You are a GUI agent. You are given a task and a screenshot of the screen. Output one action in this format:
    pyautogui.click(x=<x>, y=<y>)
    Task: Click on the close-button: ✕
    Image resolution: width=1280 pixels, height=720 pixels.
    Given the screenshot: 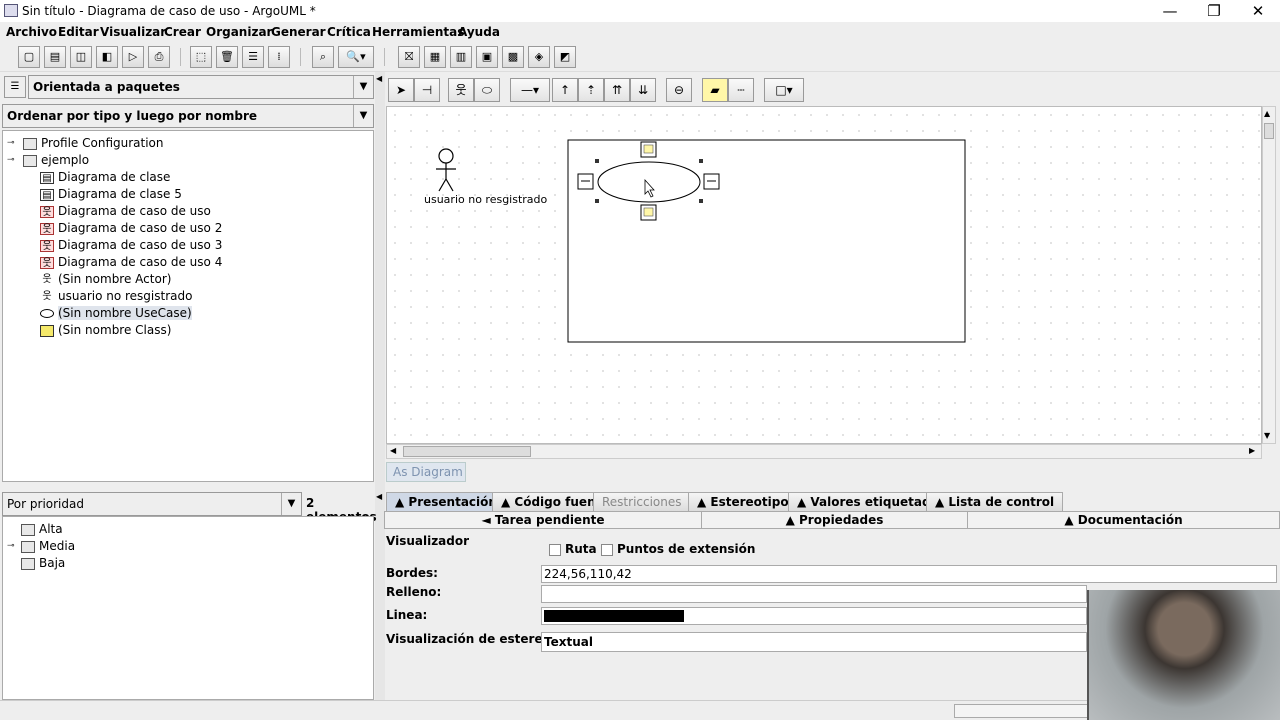 What is the action you would take?
    pyautogui.click(x=1258, y=11)
    